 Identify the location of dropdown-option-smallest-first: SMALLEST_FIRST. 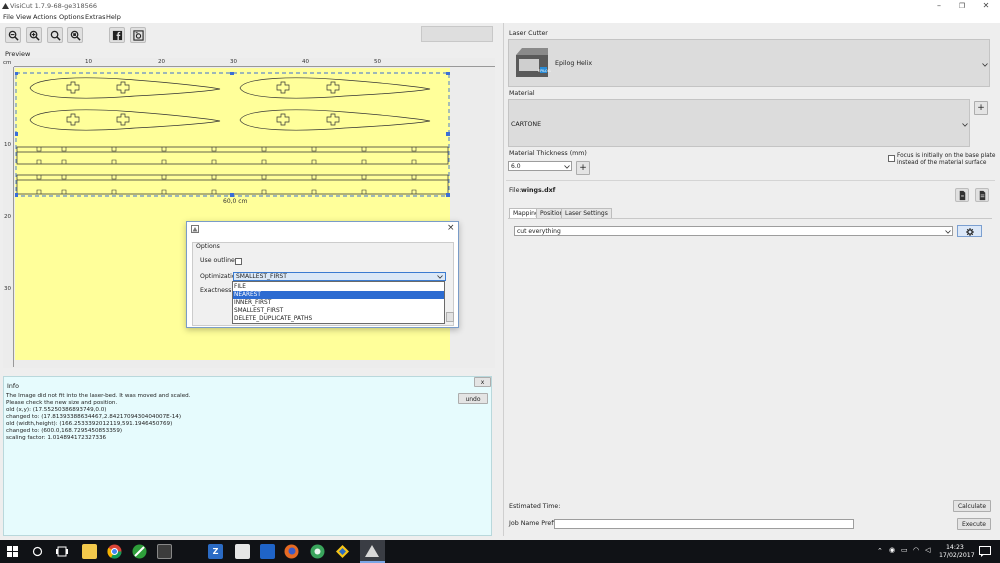
(338, 311).